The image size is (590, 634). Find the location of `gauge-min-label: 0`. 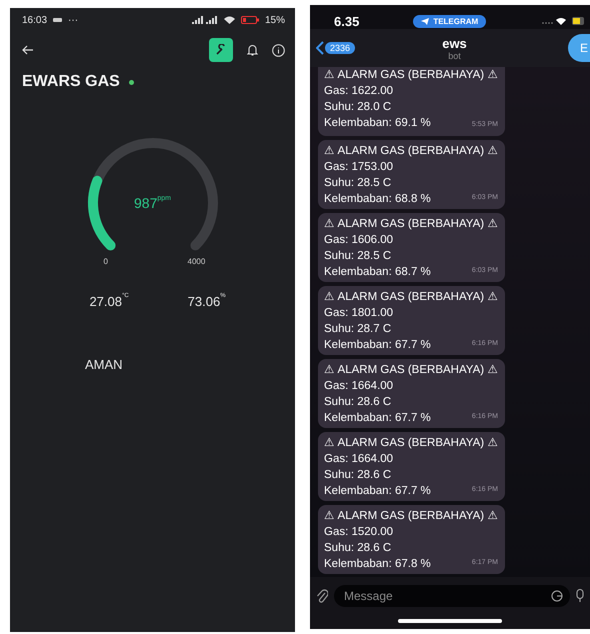

gauge-min-label: 0 is located at coordinates (106, 261).